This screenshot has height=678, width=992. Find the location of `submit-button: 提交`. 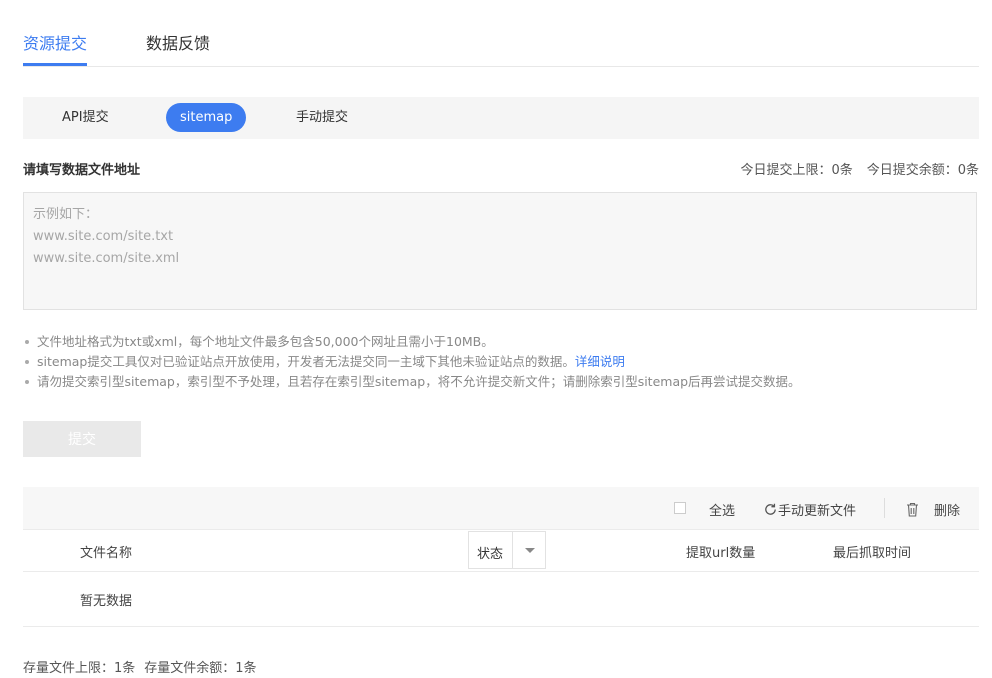

submit-button: 提交 is located at coordinates (82, 439).